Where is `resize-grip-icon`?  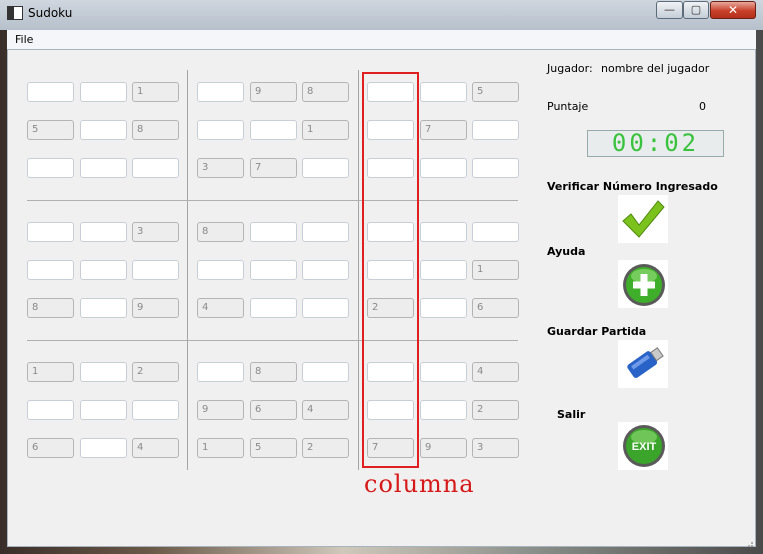 resize-grip-icon is located at coordinates (749, 543).